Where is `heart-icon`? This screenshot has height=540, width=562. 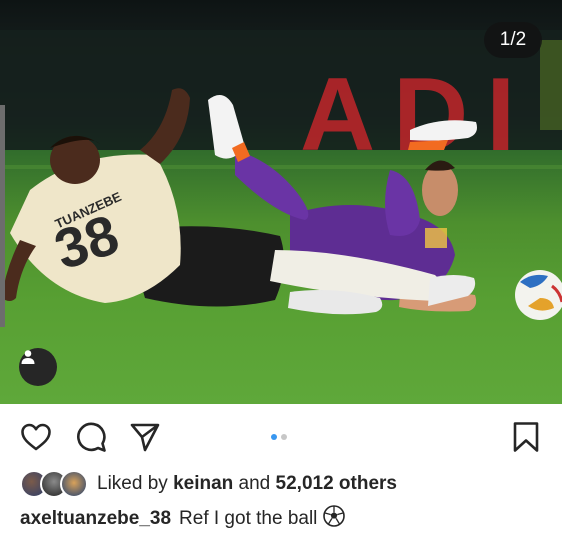 heart-icon is located at coordinates (36, 437).